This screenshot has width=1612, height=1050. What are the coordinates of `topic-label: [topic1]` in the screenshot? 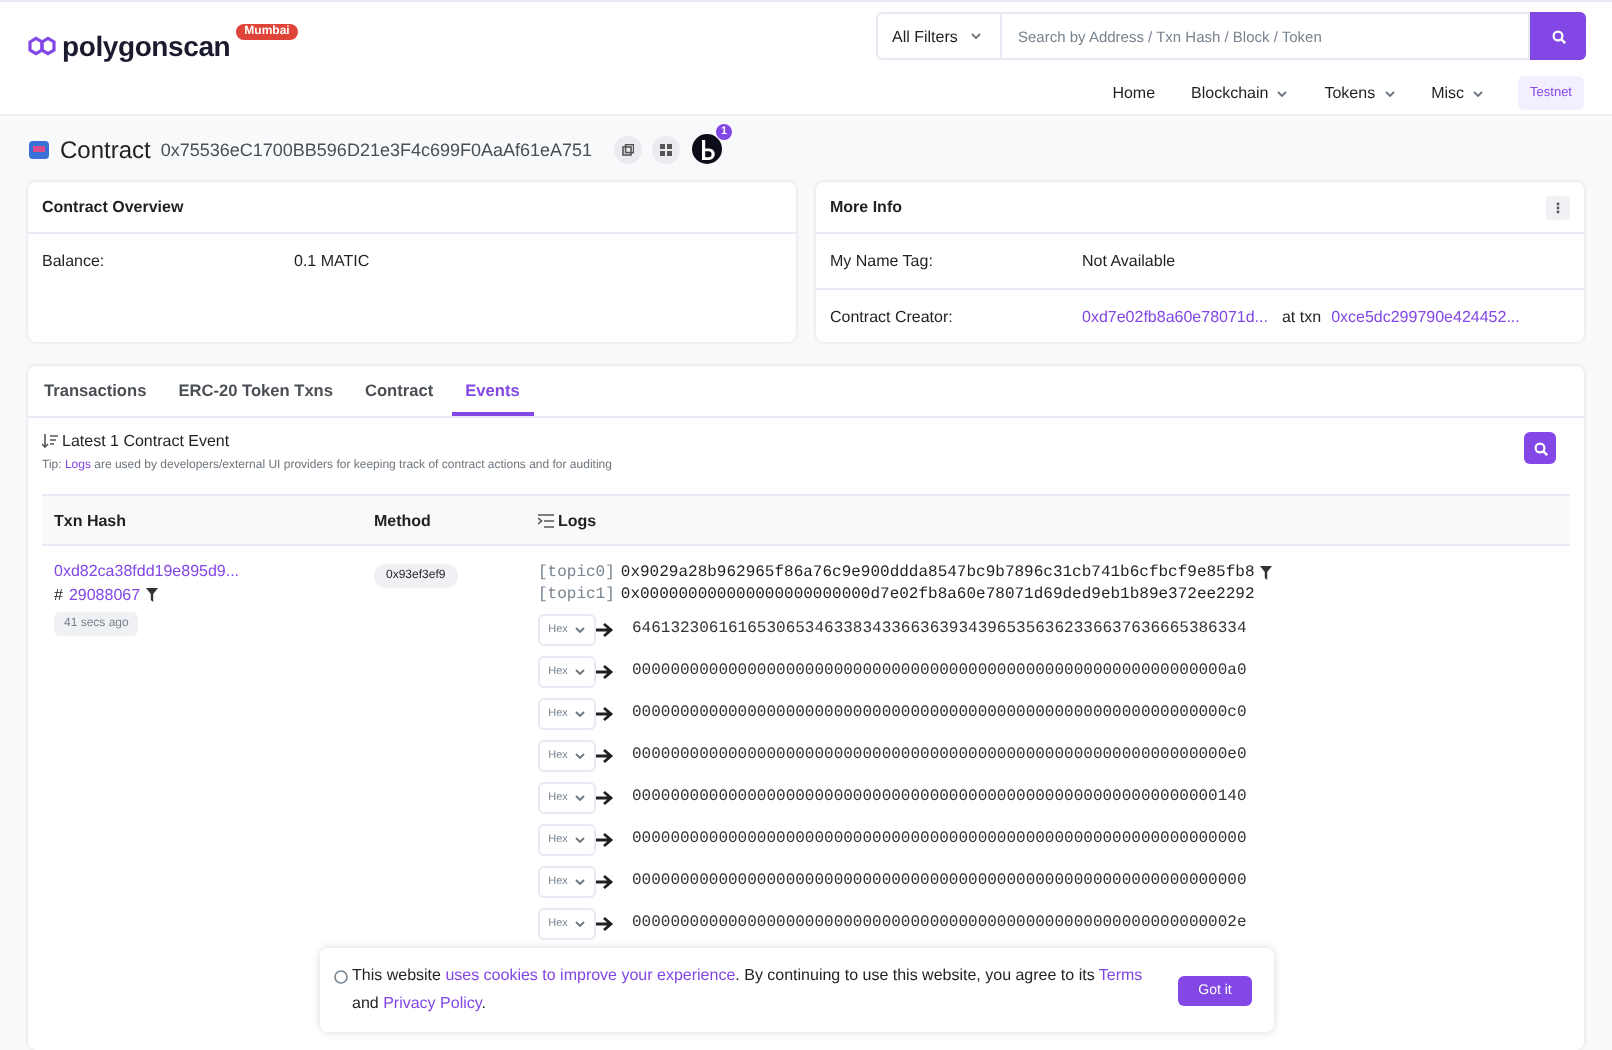 It's located at (576, 595).